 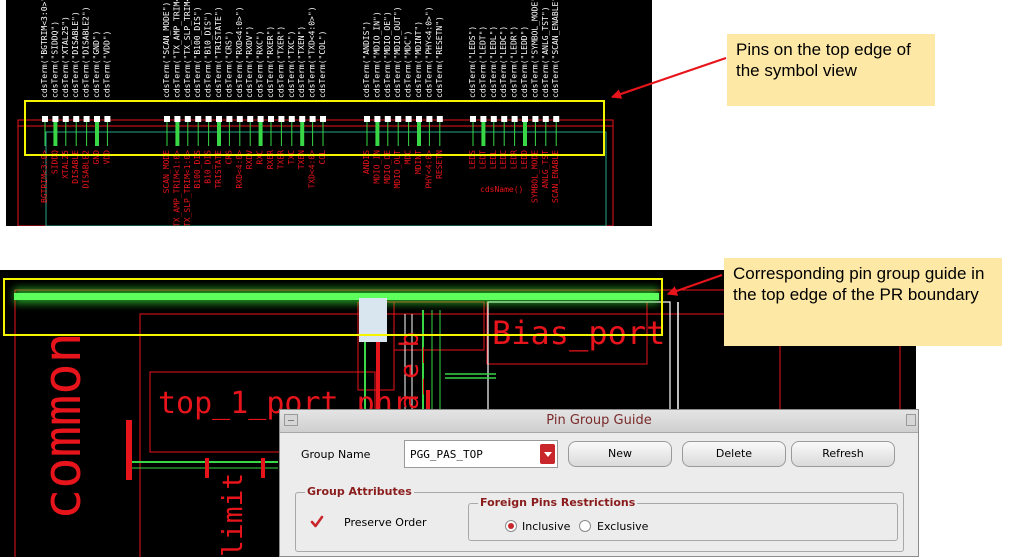 I want to click on dialog-title: Pin Group Guide, so click(x=599, y=420).